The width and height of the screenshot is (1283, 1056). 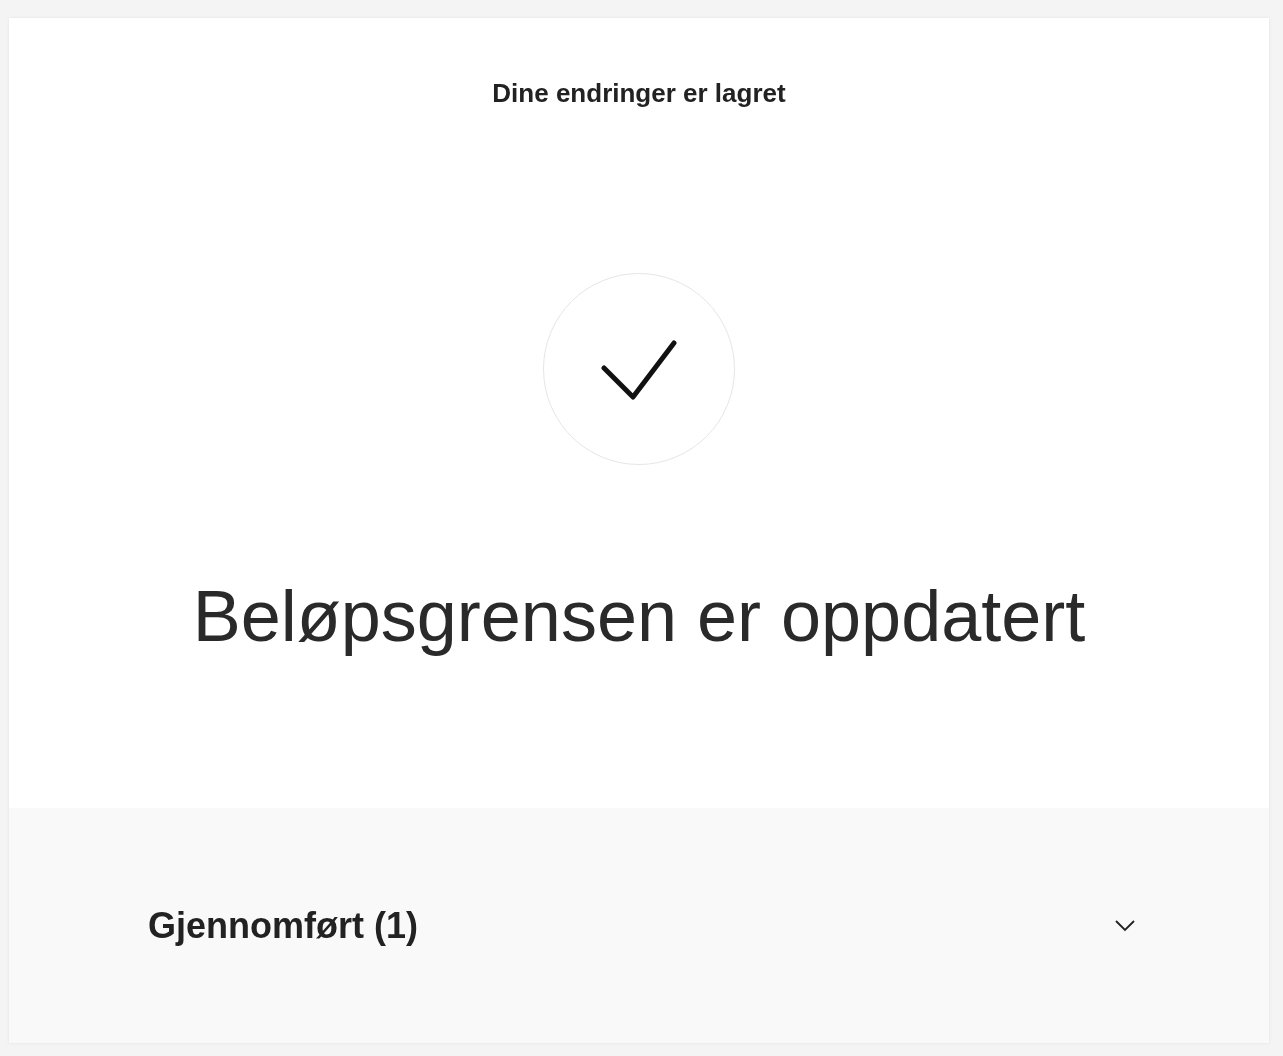 I want to click on checkmark-icon, so click(x=639, y=370).